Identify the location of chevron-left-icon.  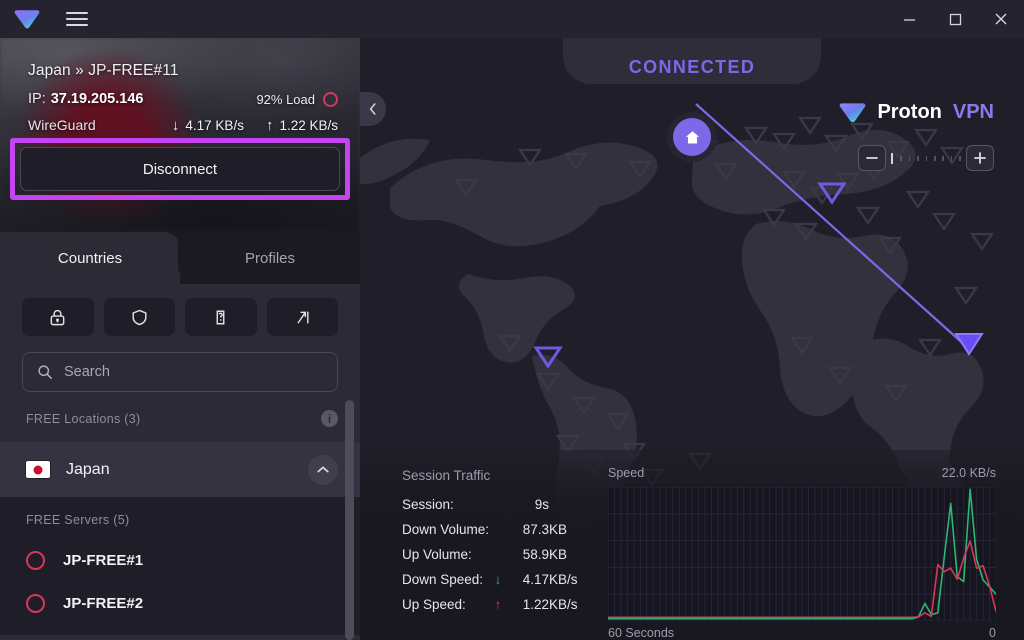
(372, 109).